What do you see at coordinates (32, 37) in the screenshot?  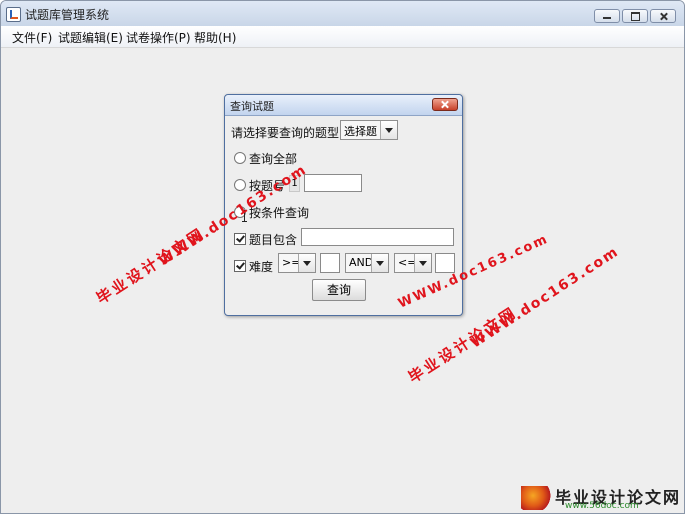 I see `menu-file: 文件(F)` at bounding box center [32, 37].